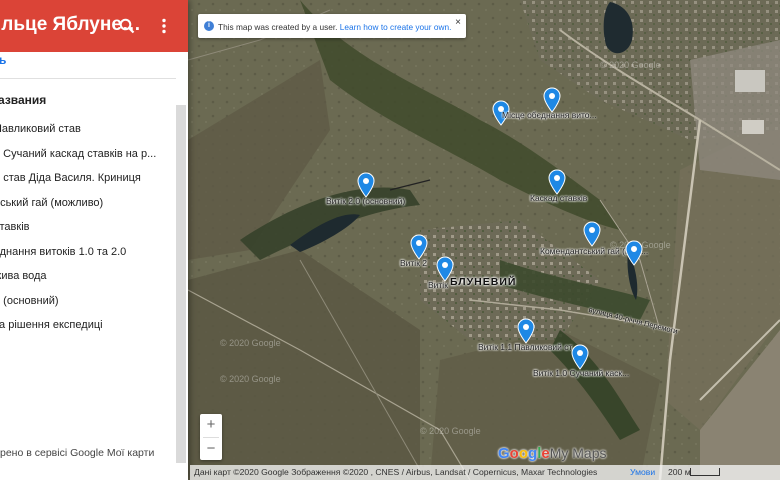  I want to click on zoom-in-button: +, so click(211, 425).